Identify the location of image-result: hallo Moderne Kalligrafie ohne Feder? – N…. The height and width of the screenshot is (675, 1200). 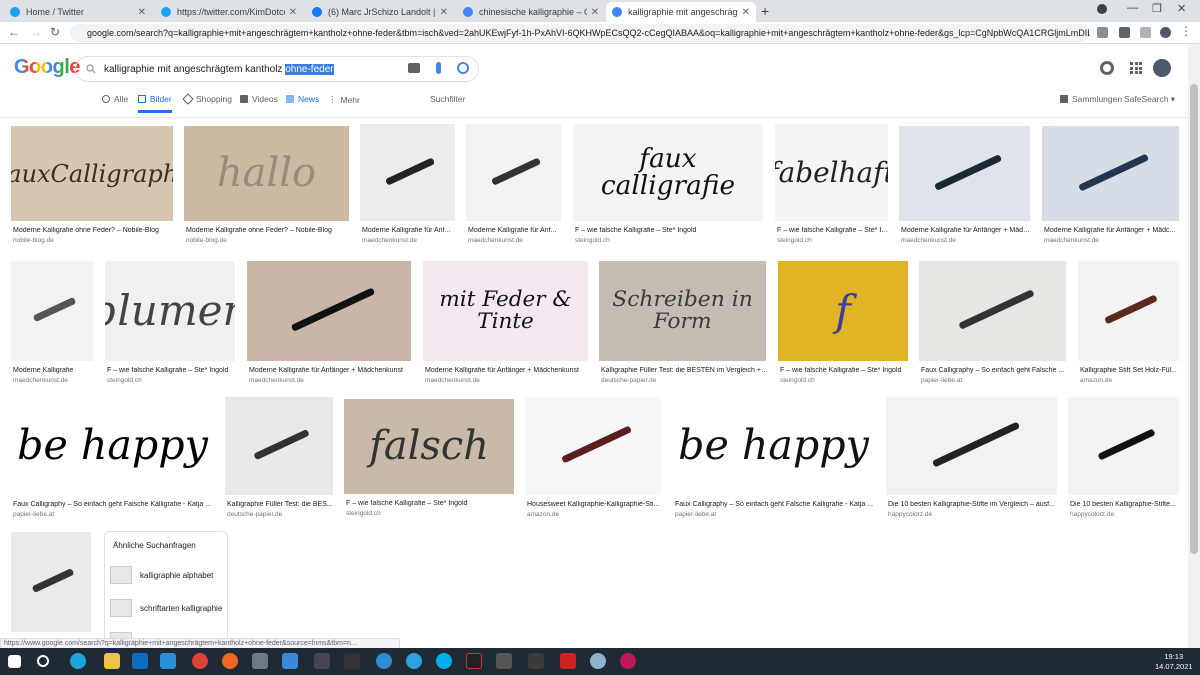
(266, 186).